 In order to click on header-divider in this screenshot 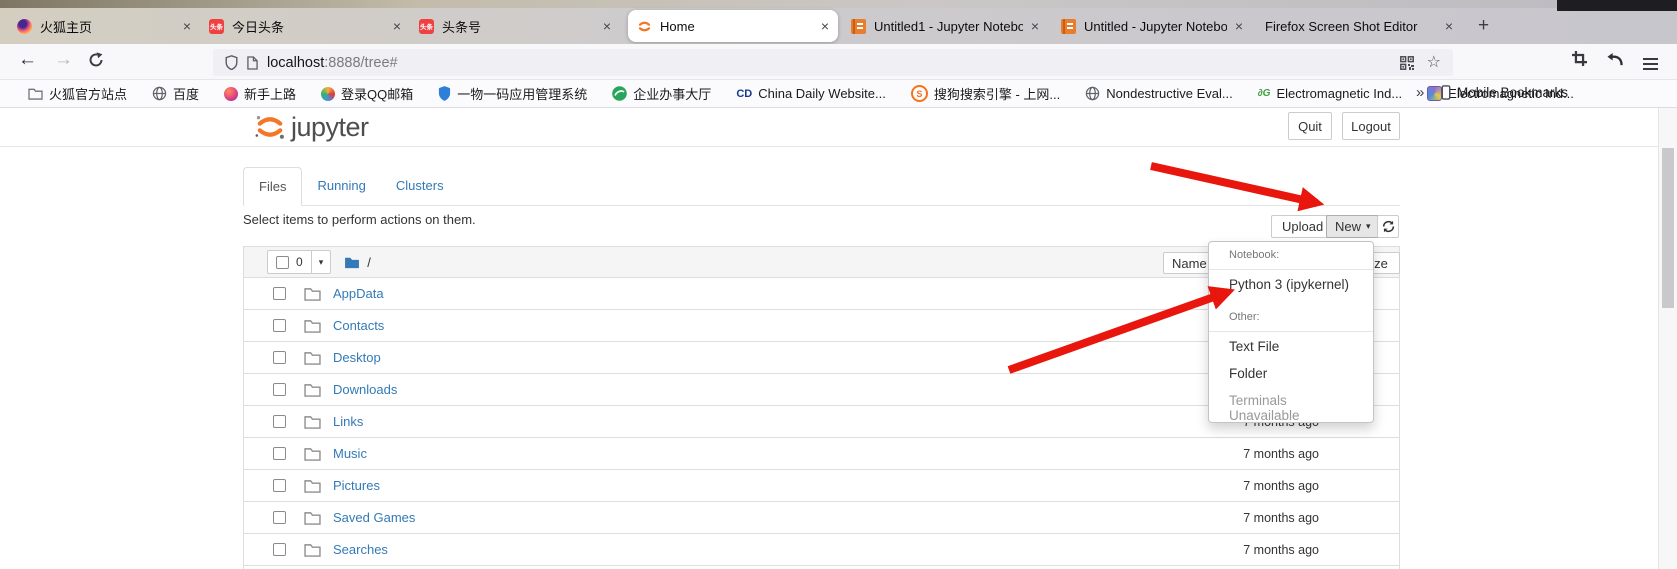, I will do `click(829, 146)`.